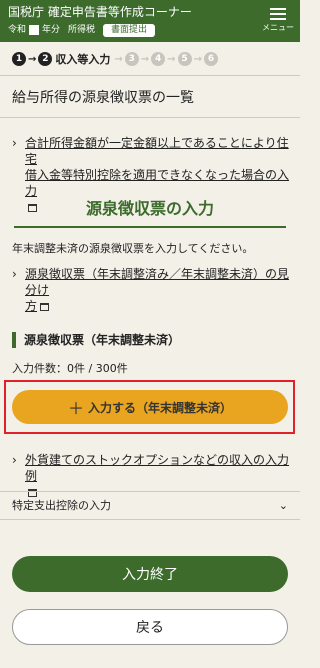 This screenshot has width=320, height=668. Describe the element at coordinates (17, 30) in the screenshot. I see `era-label: 令和` at that location.